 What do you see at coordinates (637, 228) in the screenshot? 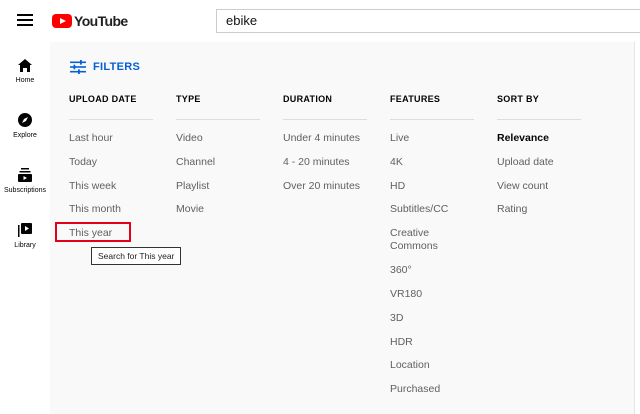
I see `right-panel-edge` at bounding box center [637, 228].